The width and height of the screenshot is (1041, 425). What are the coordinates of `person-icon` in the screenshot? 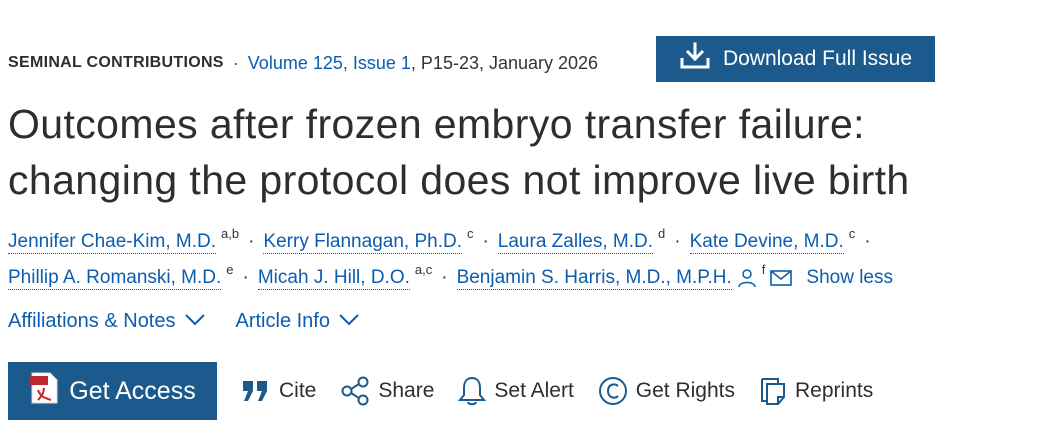 It's located at (747, 278).